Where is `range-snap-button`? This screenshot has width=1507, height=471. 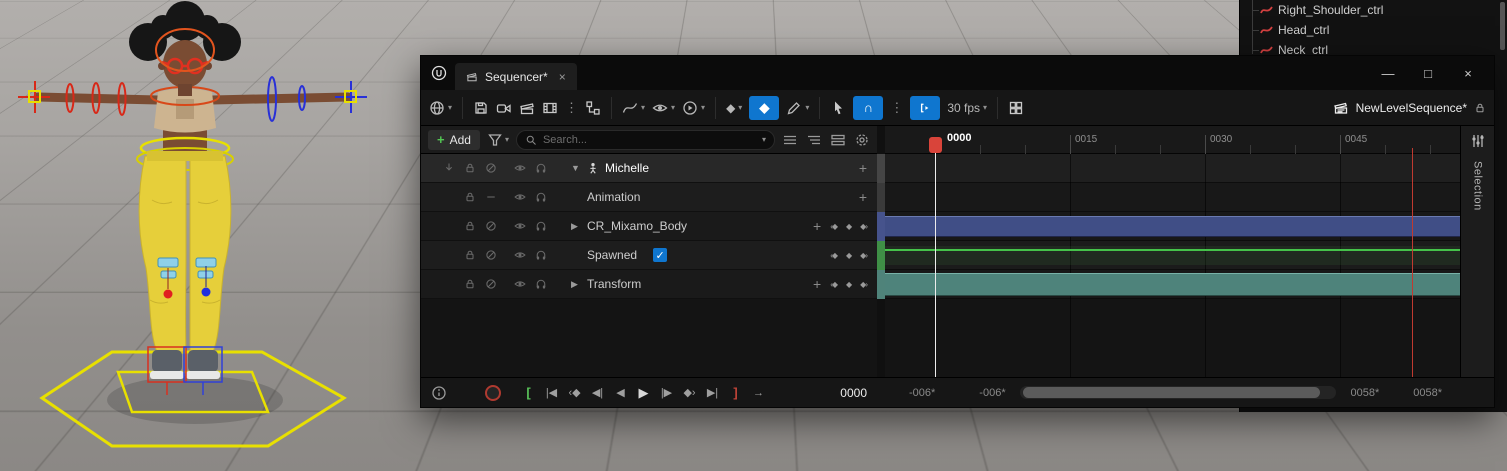 range-snap-button is located at coordinates (925, 107).